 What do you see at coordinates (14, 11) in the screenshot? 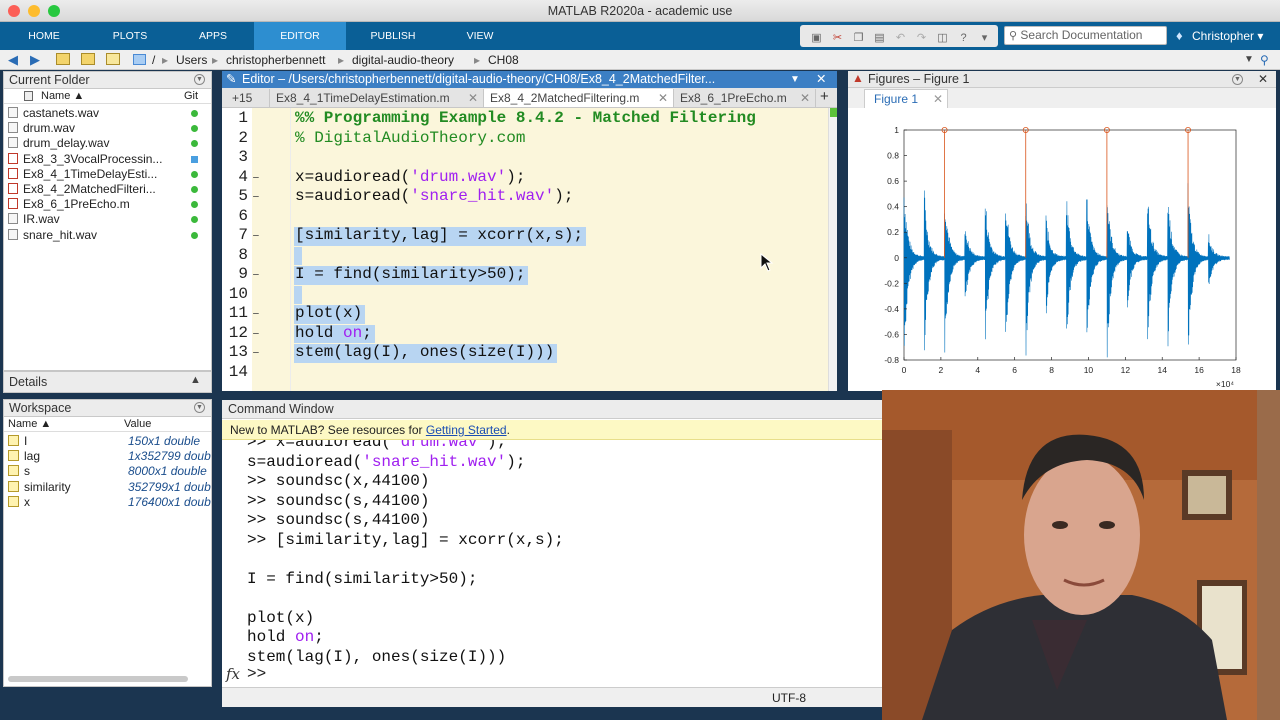
I see `close-window-button` at bounding box center [14, 11].